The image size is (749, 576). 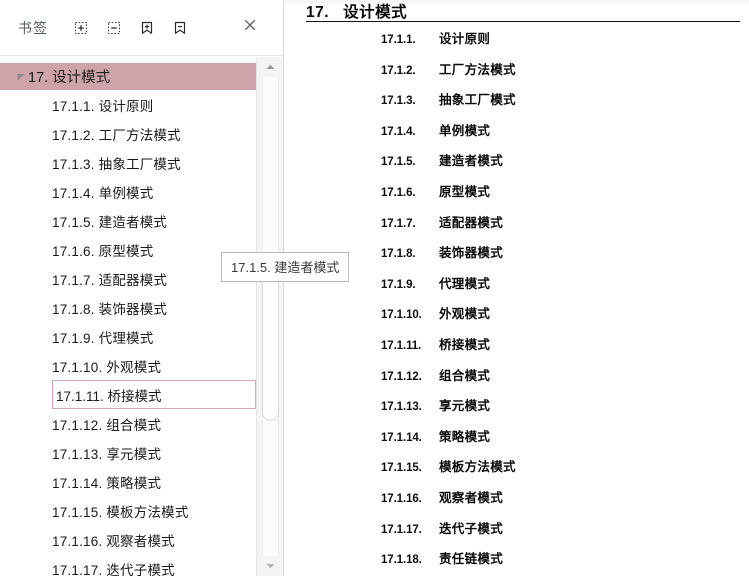 I want to click on chevron-down-icon, so click(x=270, y=566).